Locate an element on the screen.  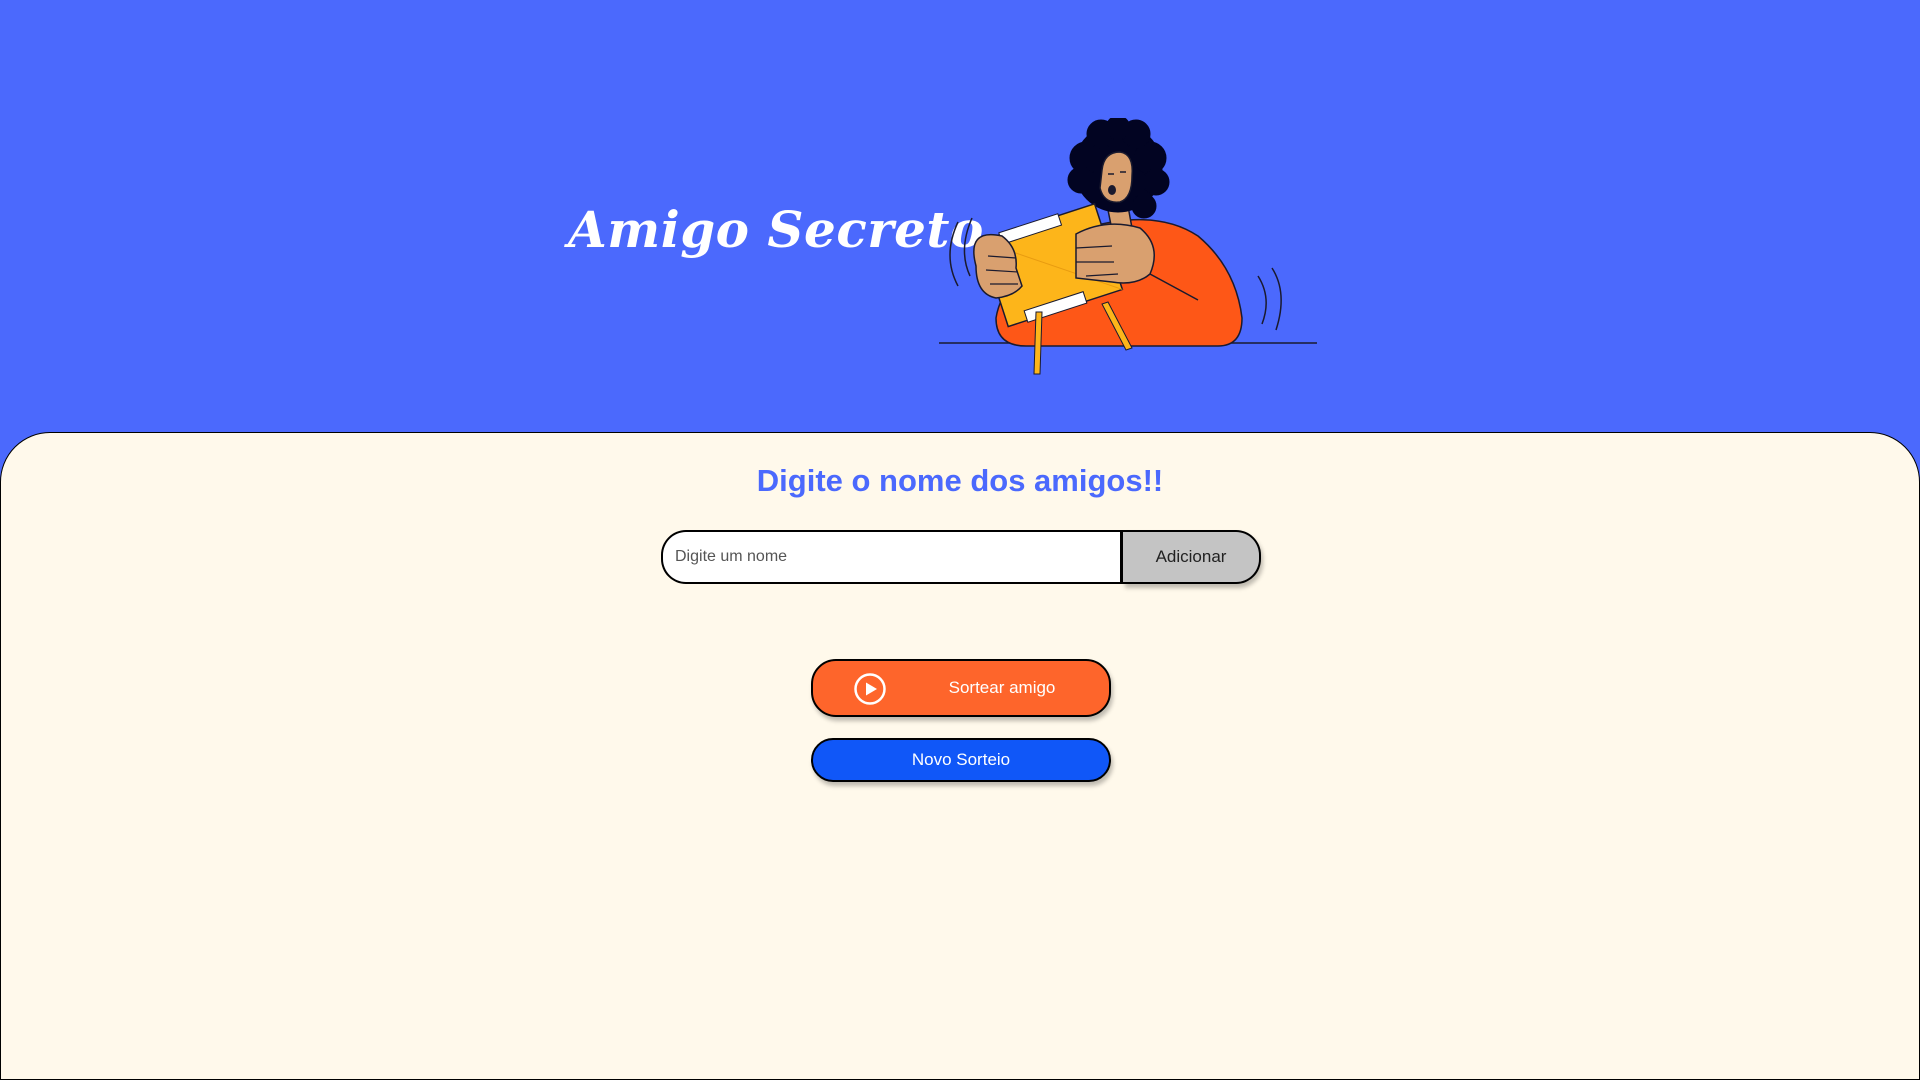
draw-friend-button-label: Sortear amigo is located at coordinates (1002, 687).